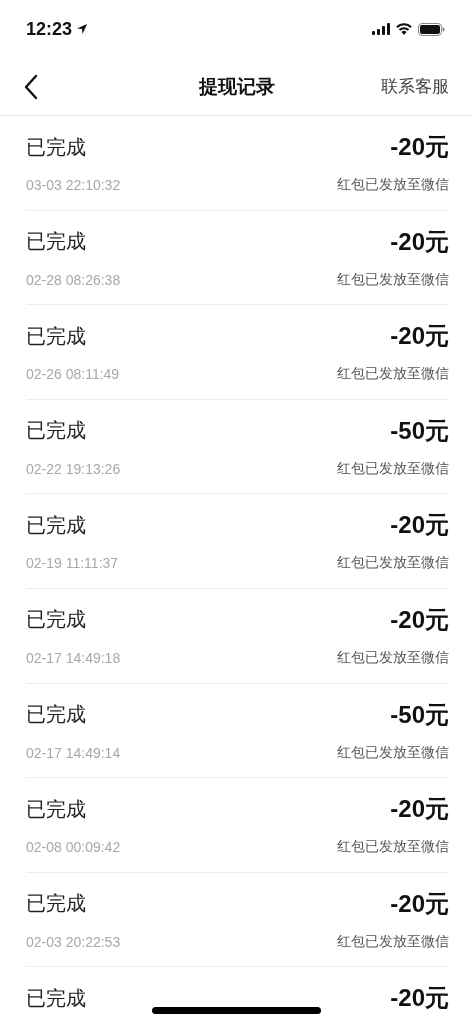 This screenshot has width=473, height=1024. Describe the element at coordinates (404, 29) in the screenshot. I see `wifi-icon` at that location.